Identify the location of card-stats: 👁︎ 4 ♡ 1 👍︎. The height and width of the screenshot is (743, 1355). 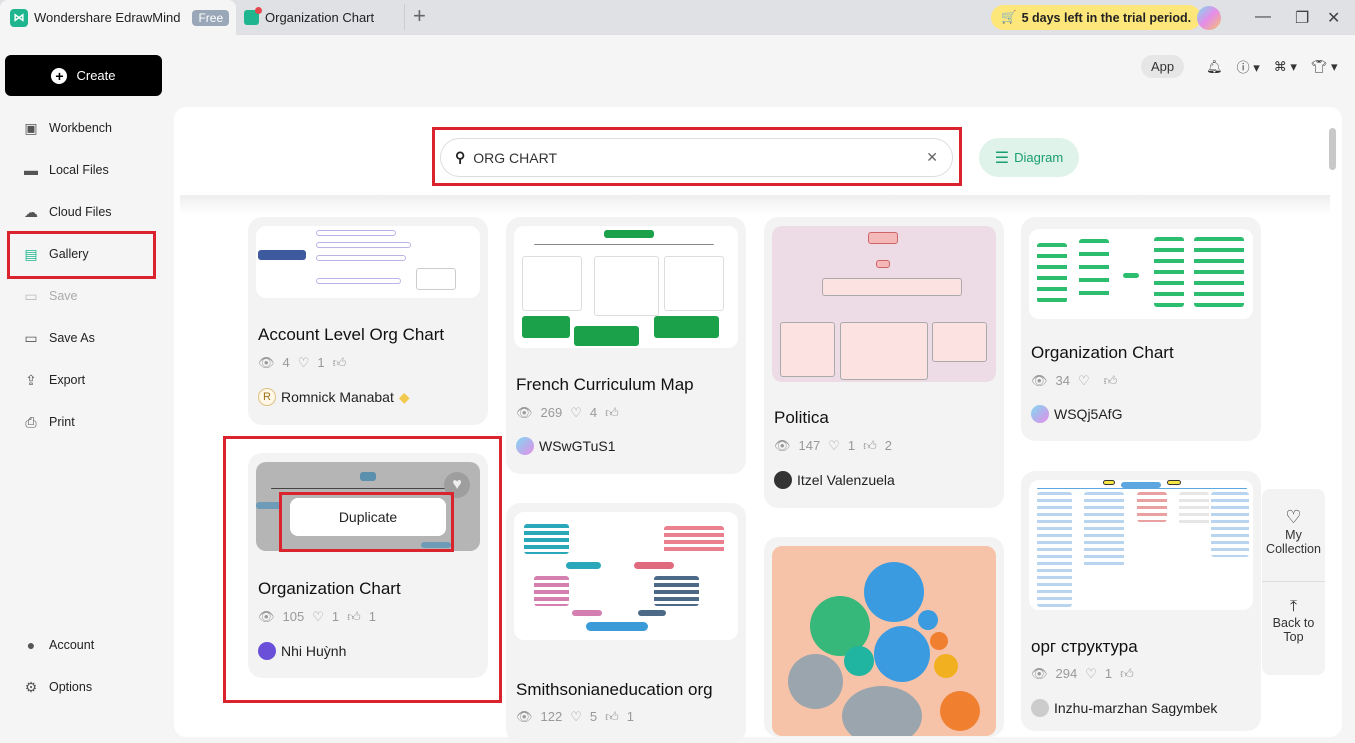
(302, 362).